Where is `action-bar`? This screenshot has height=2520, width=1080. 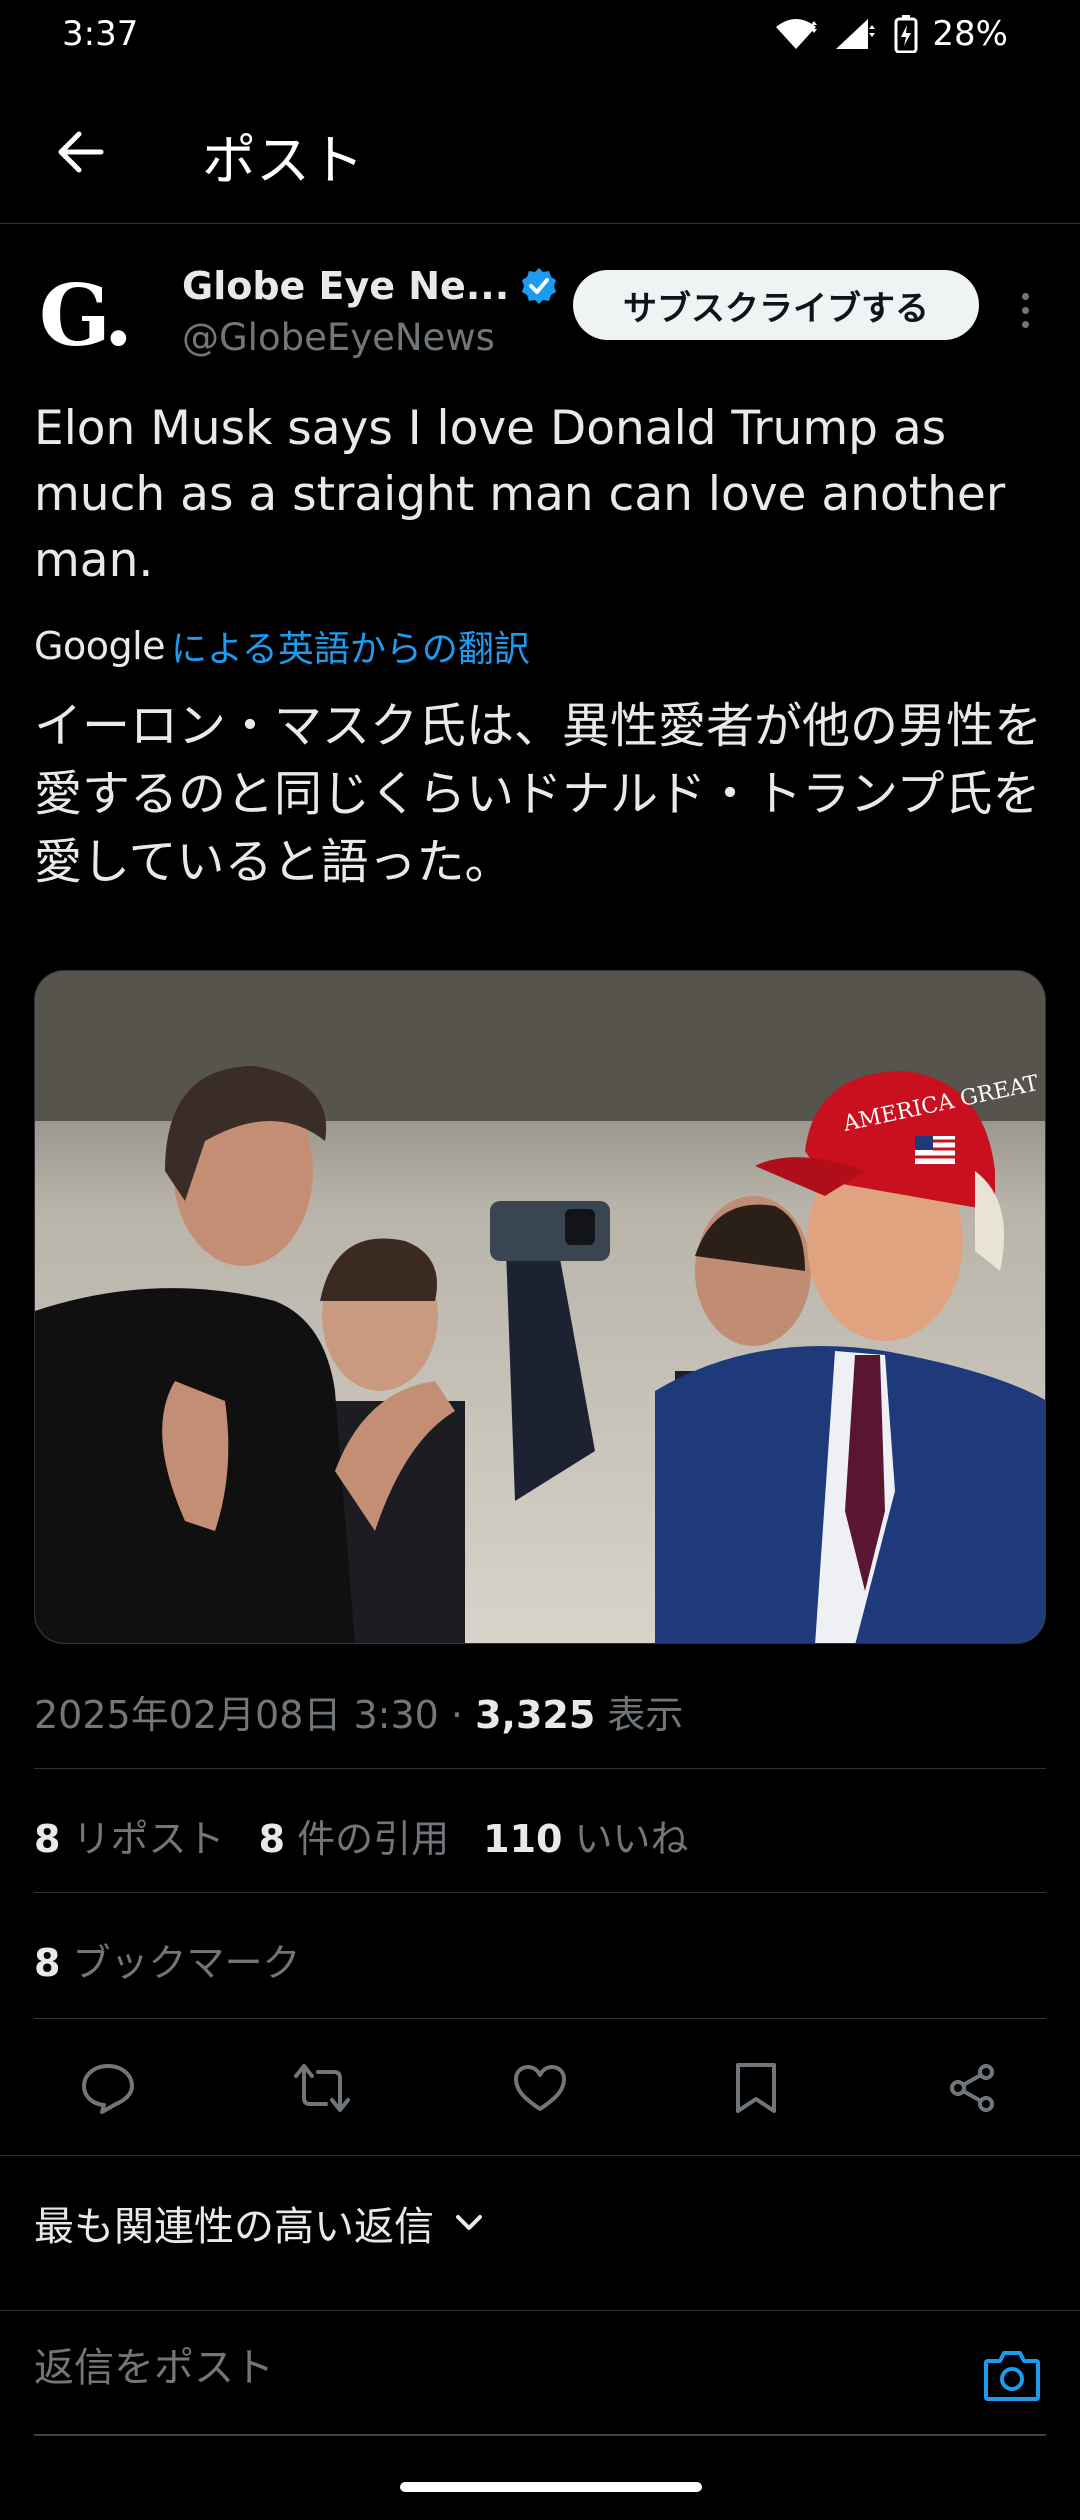
action-bar is located at coordinates (540, 2088).